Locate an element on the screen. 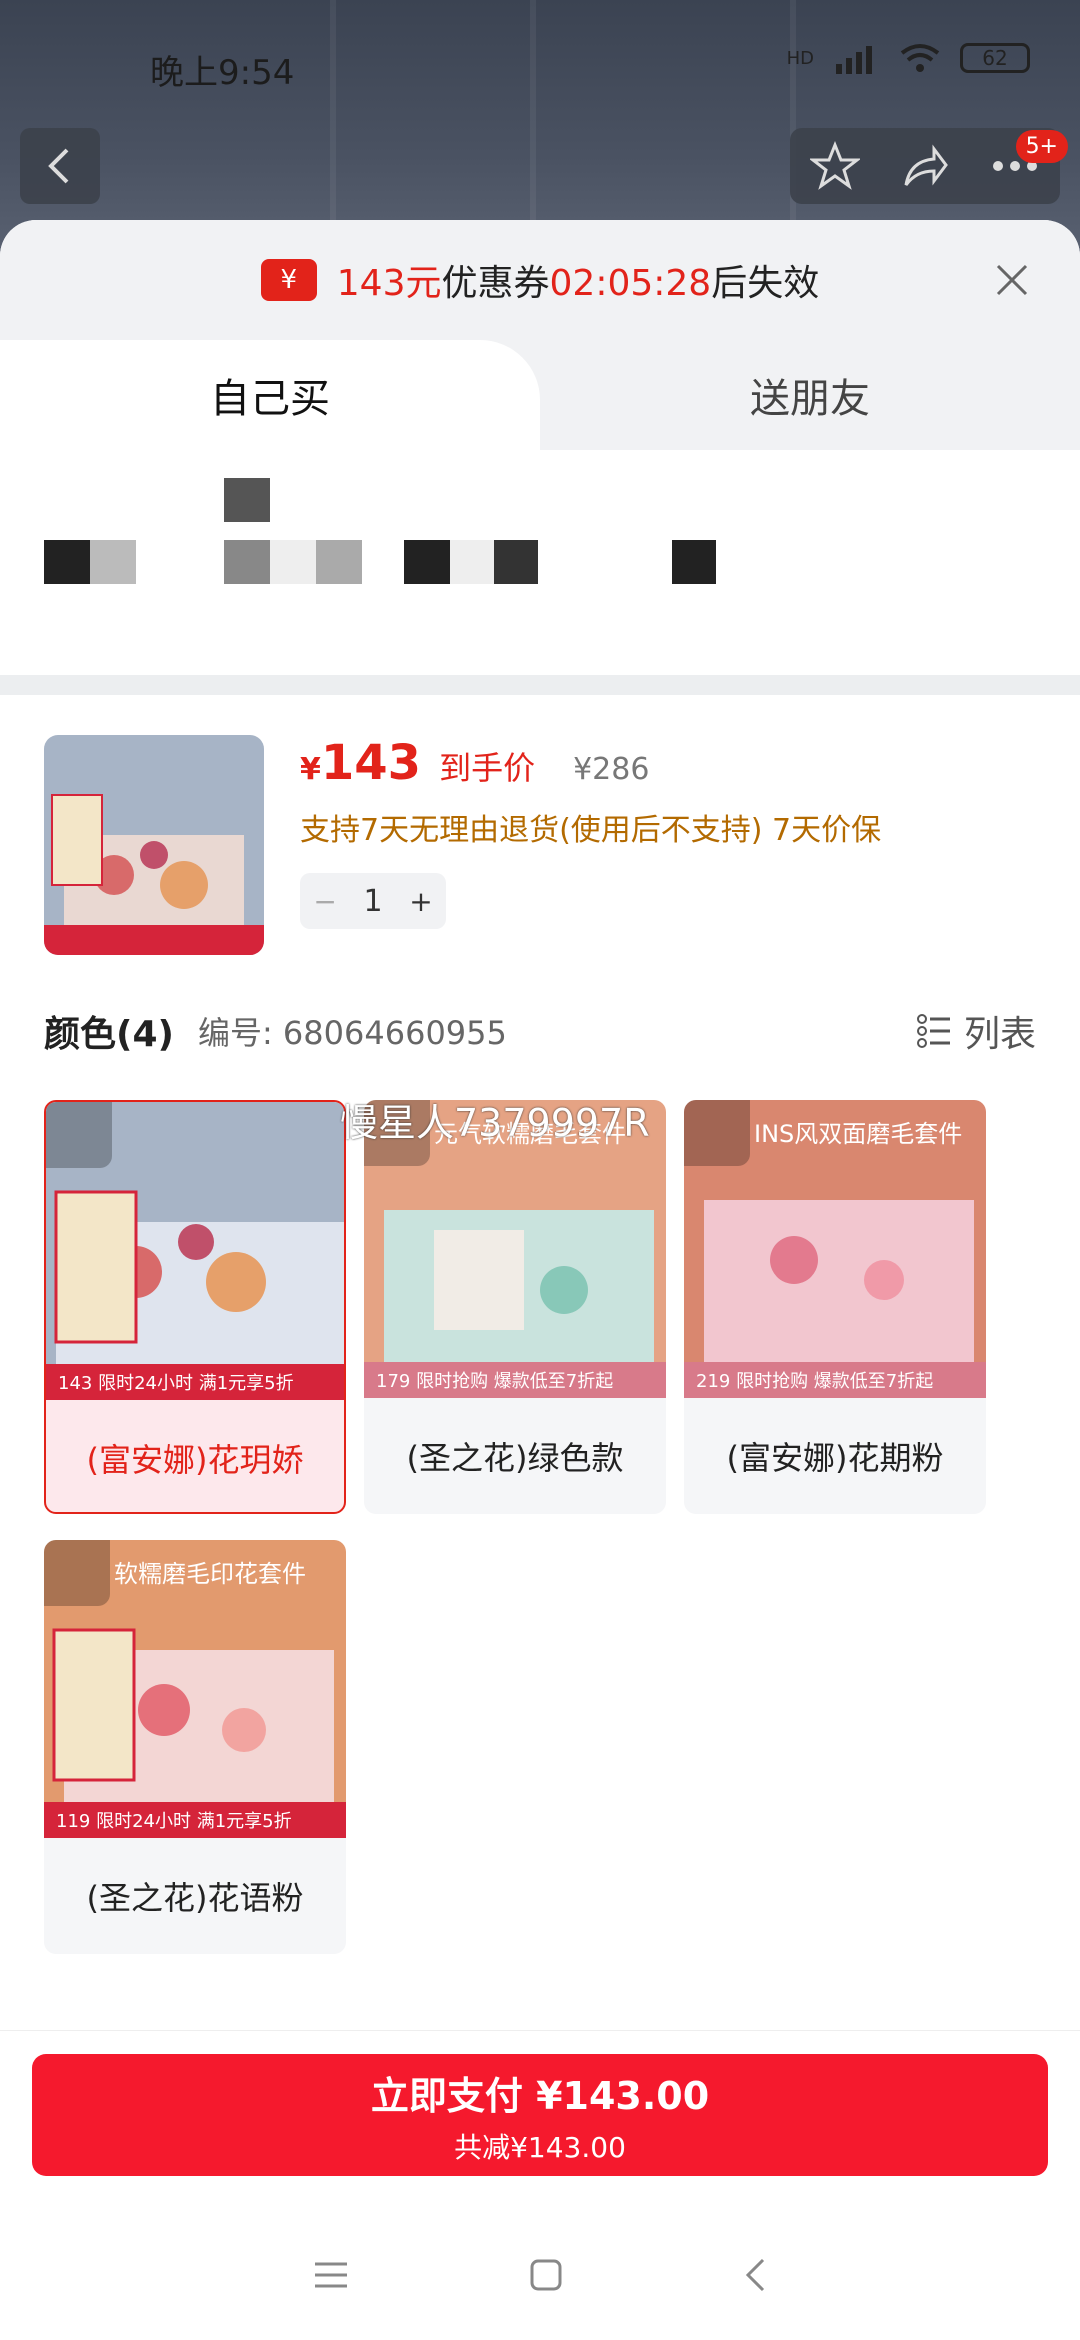 This screenshot has height=2340, width=1080. color-option-4: 软糯磨毛印花套件 119 限时24小时 满1元享5折 (圣之花)花语粉 is located at coordinates (195, 1747).